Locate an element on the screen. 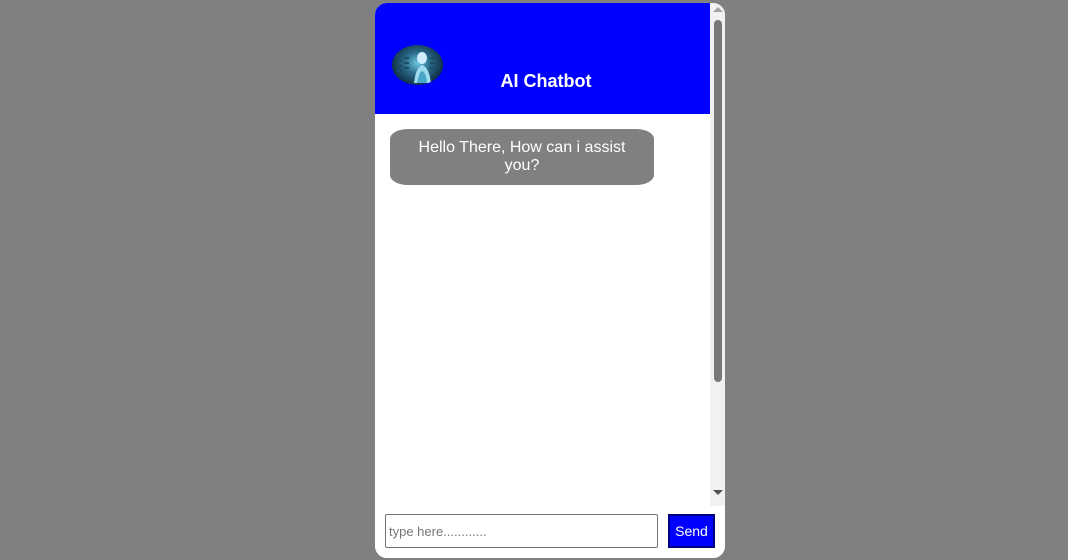 The width and height of the screenshot is (1068, 560). composer: Send is located at coordinates (550, 532).